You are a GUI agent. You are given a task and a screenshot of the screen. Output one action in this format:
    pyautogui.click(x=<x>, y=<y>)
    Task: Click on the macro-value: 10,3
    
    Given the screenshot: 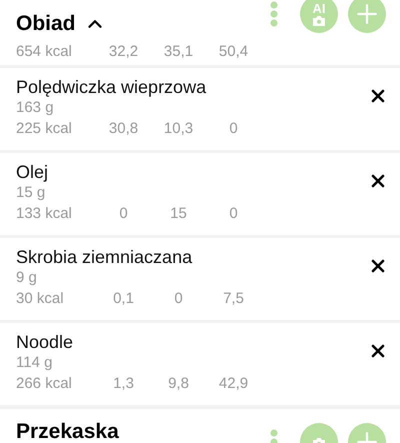 What is the action you would take?
    pyautogui.click(x=179, y=129)
    